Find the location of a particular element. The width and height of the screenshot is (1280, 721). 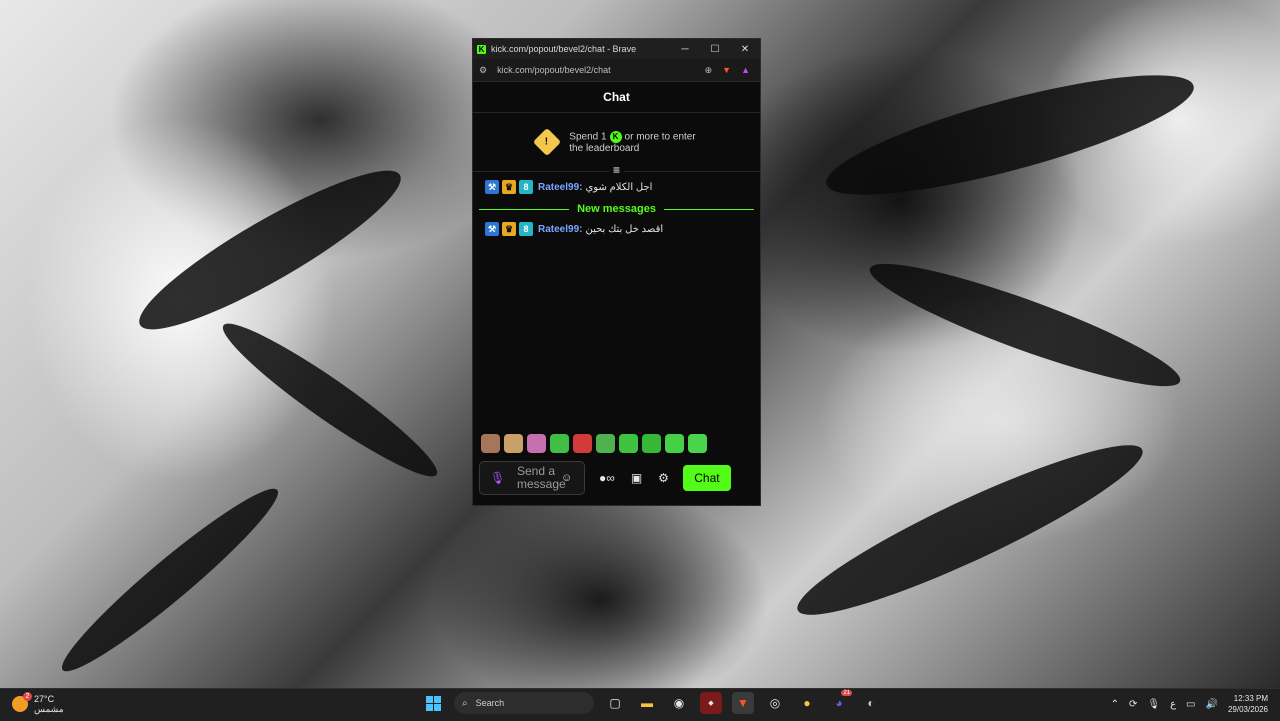

leaderboard-gem-icon: ! is located at coordinates (547, 142).